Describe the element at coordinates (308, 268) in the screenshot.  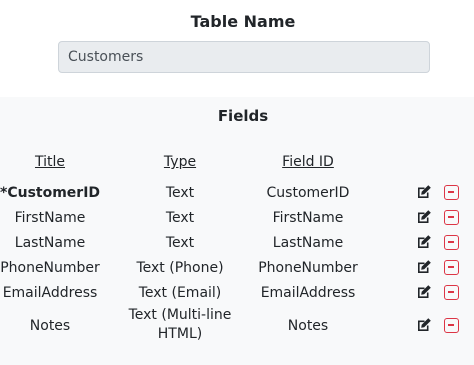
I see `field-id: PhoneNumber` at that location.